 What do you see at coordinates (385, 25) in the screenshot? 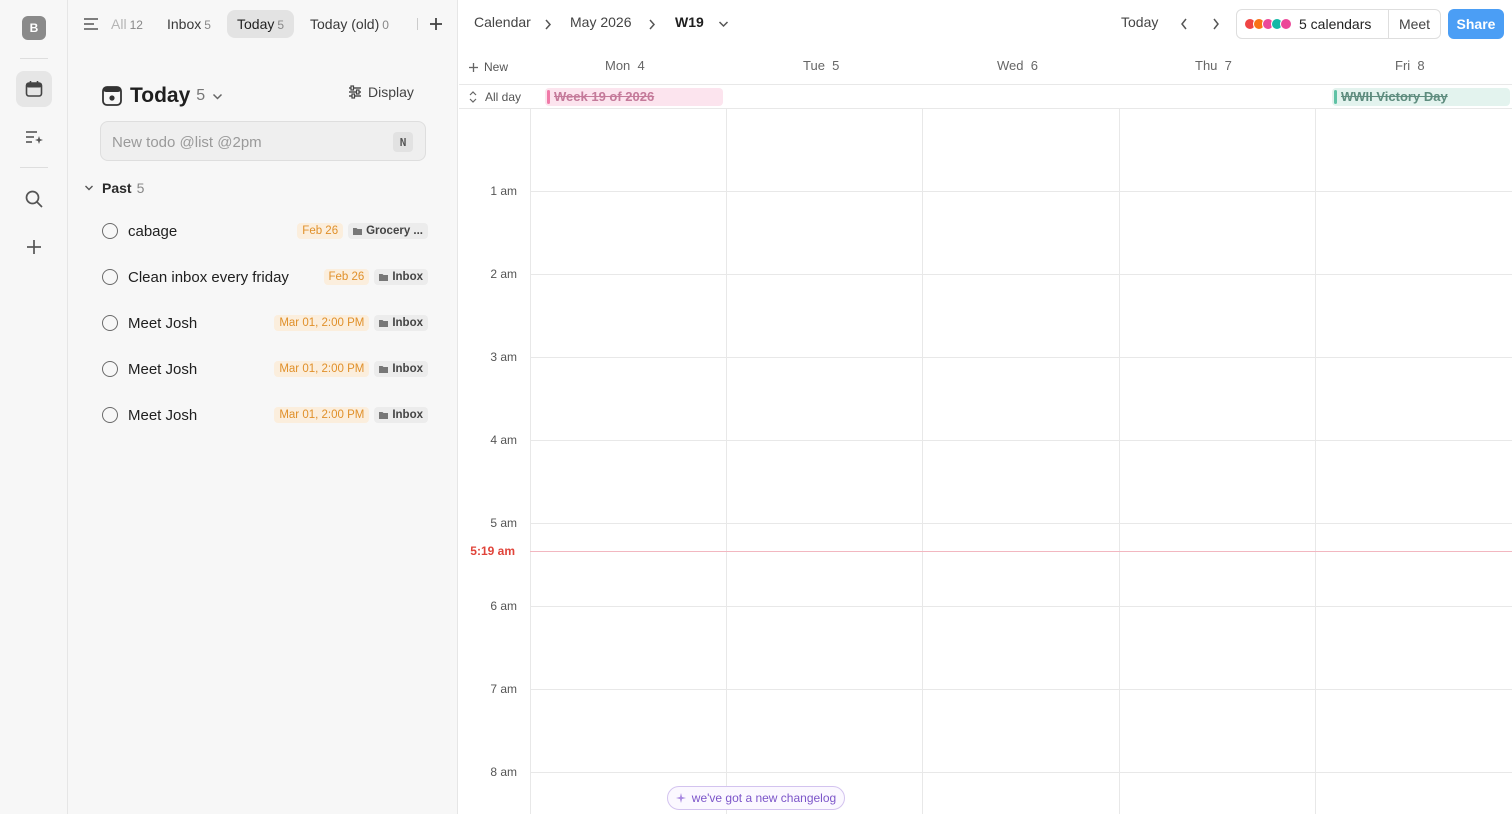
I see `tab-count: 0` at bounding box center [385, 25].